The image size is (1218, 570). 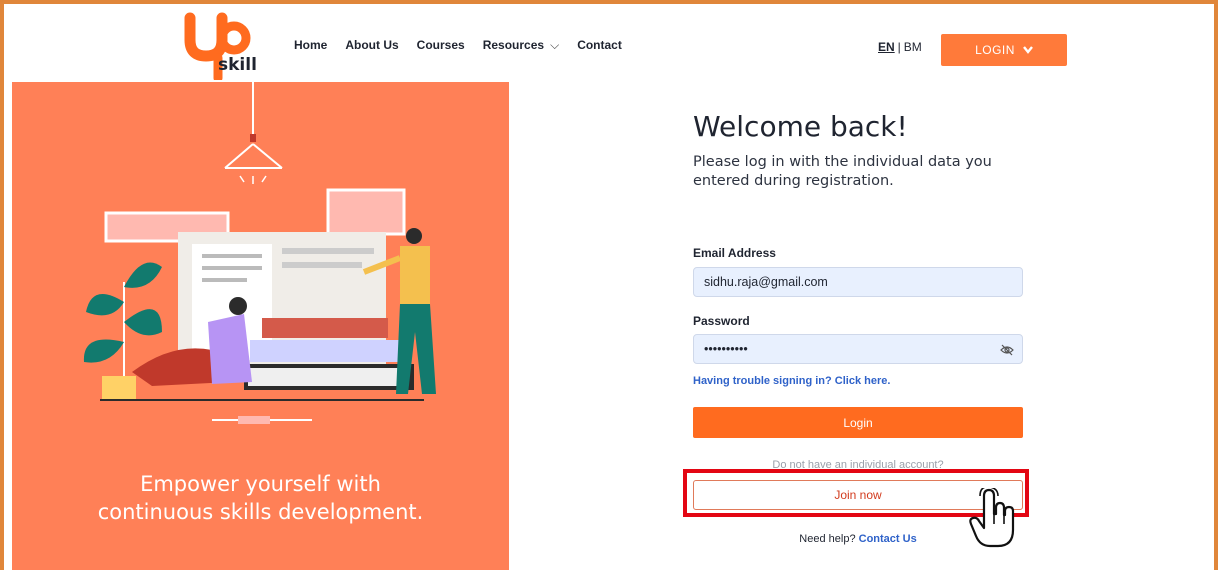 What do you see at coordinates (827, 539) in the screenshot?
I see `help-text: Need help?` at bounding box center [827, 539].